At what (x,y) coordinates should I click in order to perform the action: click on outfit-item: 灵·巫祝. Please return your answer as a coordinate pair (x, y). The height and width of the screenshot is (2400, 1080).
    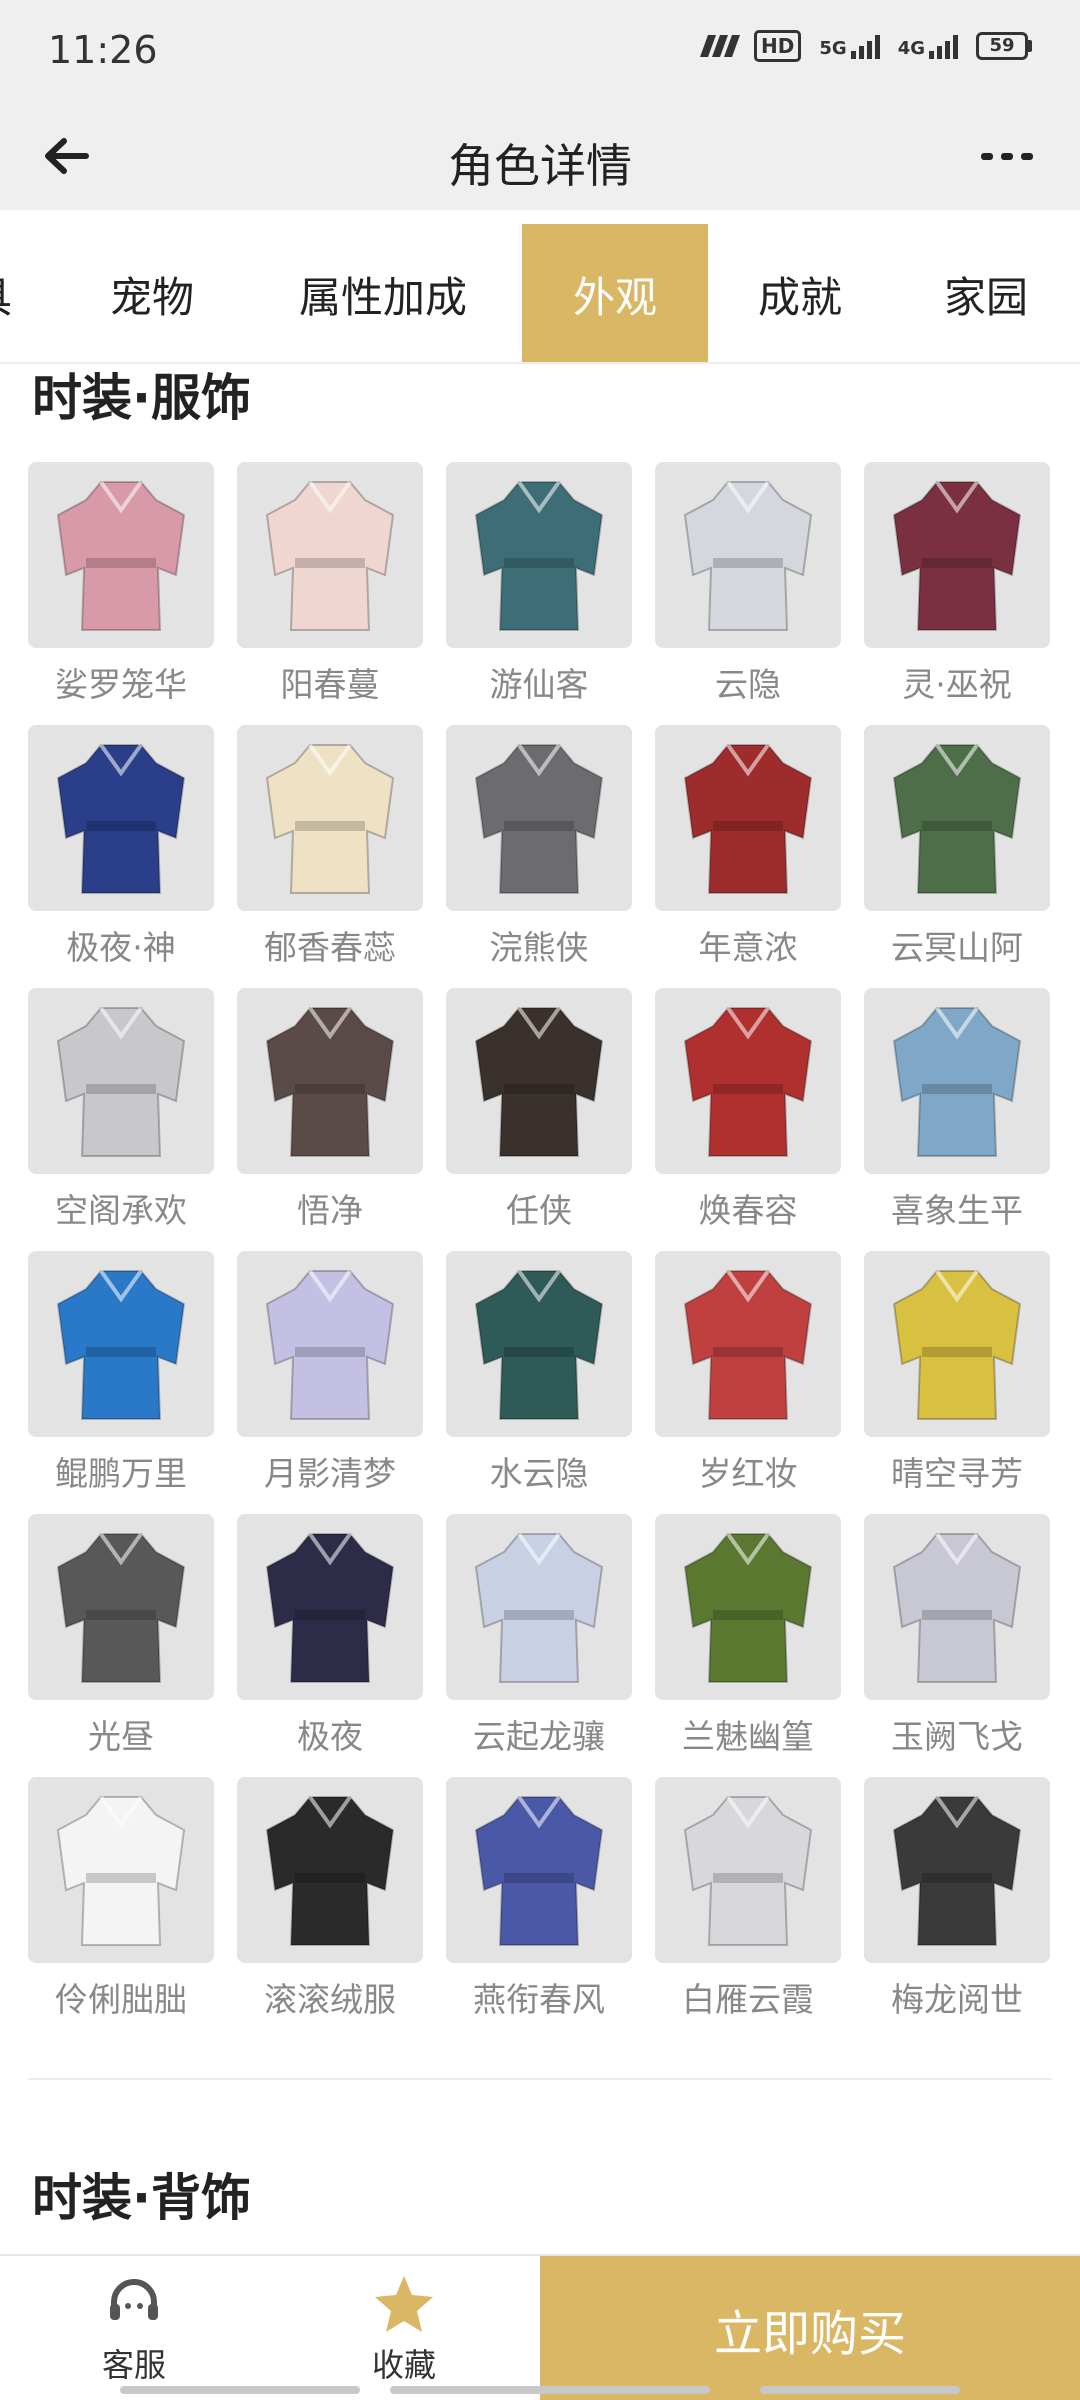
    Looking at the image, I should click on (957, 583).